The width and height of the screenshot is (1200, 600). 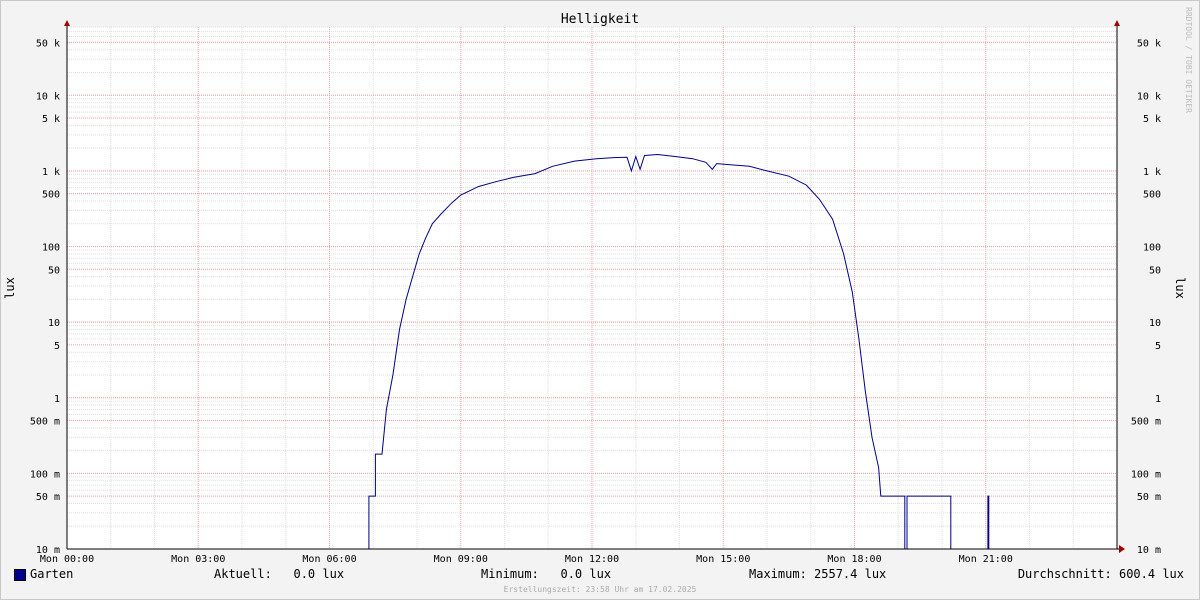 What do you see at coordinates (279, 574) in the screenshot?
I see `legend-current: Aktuell: 0.0 lux` at bounding box center [279, 574].